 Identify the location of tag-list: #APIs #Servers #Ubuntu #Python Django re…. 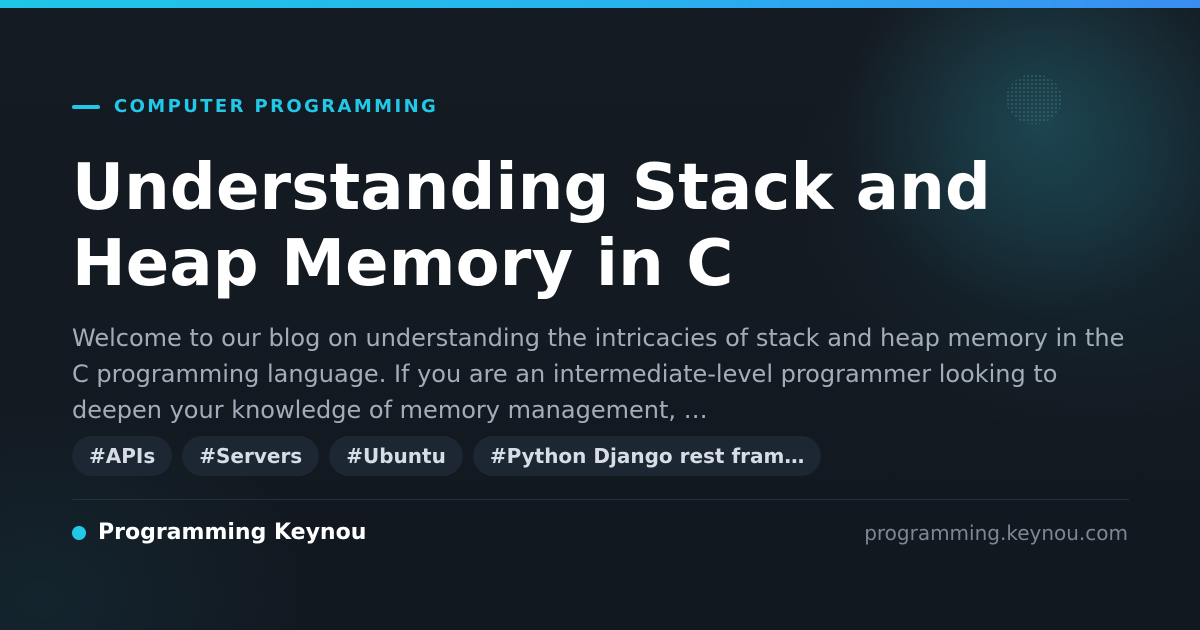
(447, 456).